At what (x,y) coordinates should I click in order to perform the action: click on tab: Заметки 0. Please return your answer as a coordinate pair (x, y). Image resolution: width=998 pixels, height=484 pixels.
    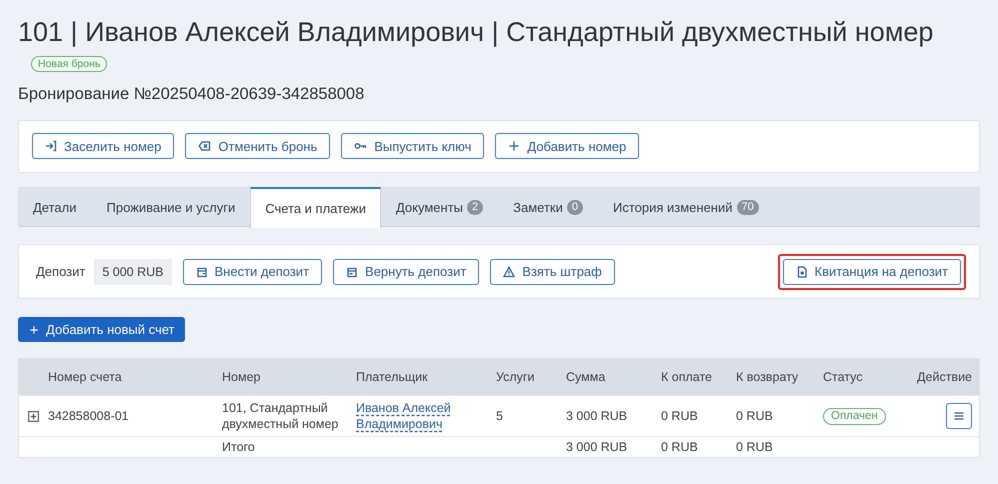
    Looking at the image, I should click on (548, 207).